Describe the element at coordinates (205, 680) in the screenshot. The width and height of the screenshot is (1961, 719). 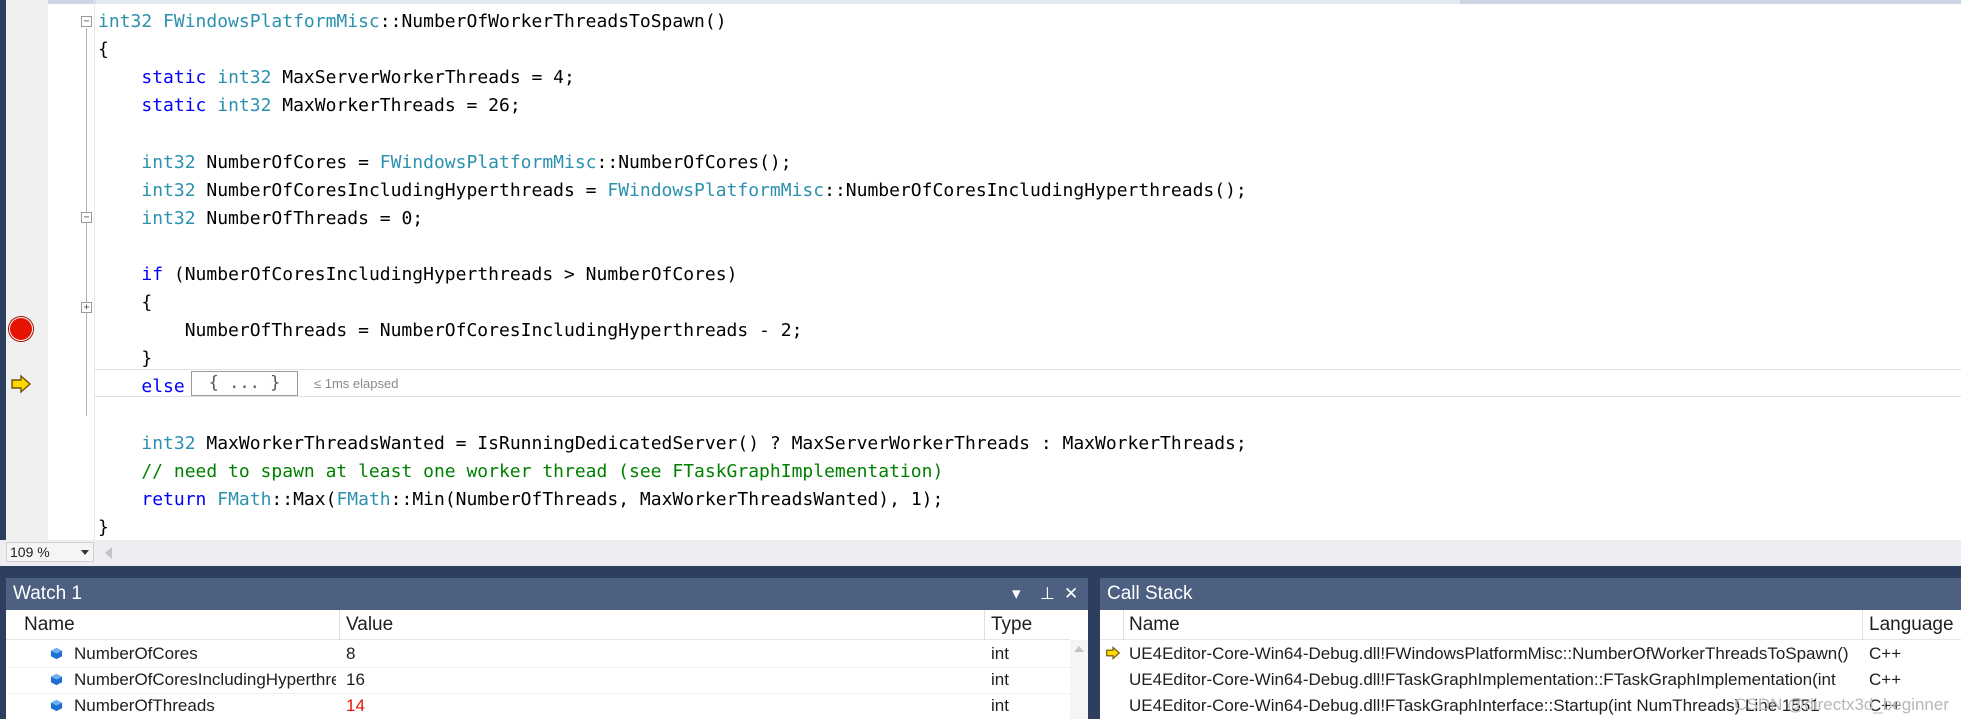
I see `watch-name: NumberOfCoresIncludingHyperthreads` at that location.